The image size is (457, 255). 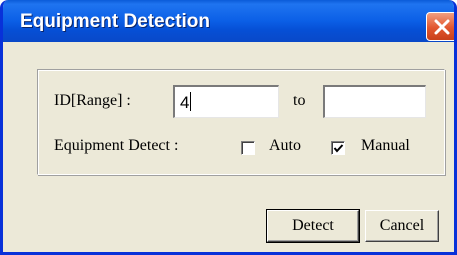 I want to click on cancel-button-label: Cancel, so click(x=402, y=225).